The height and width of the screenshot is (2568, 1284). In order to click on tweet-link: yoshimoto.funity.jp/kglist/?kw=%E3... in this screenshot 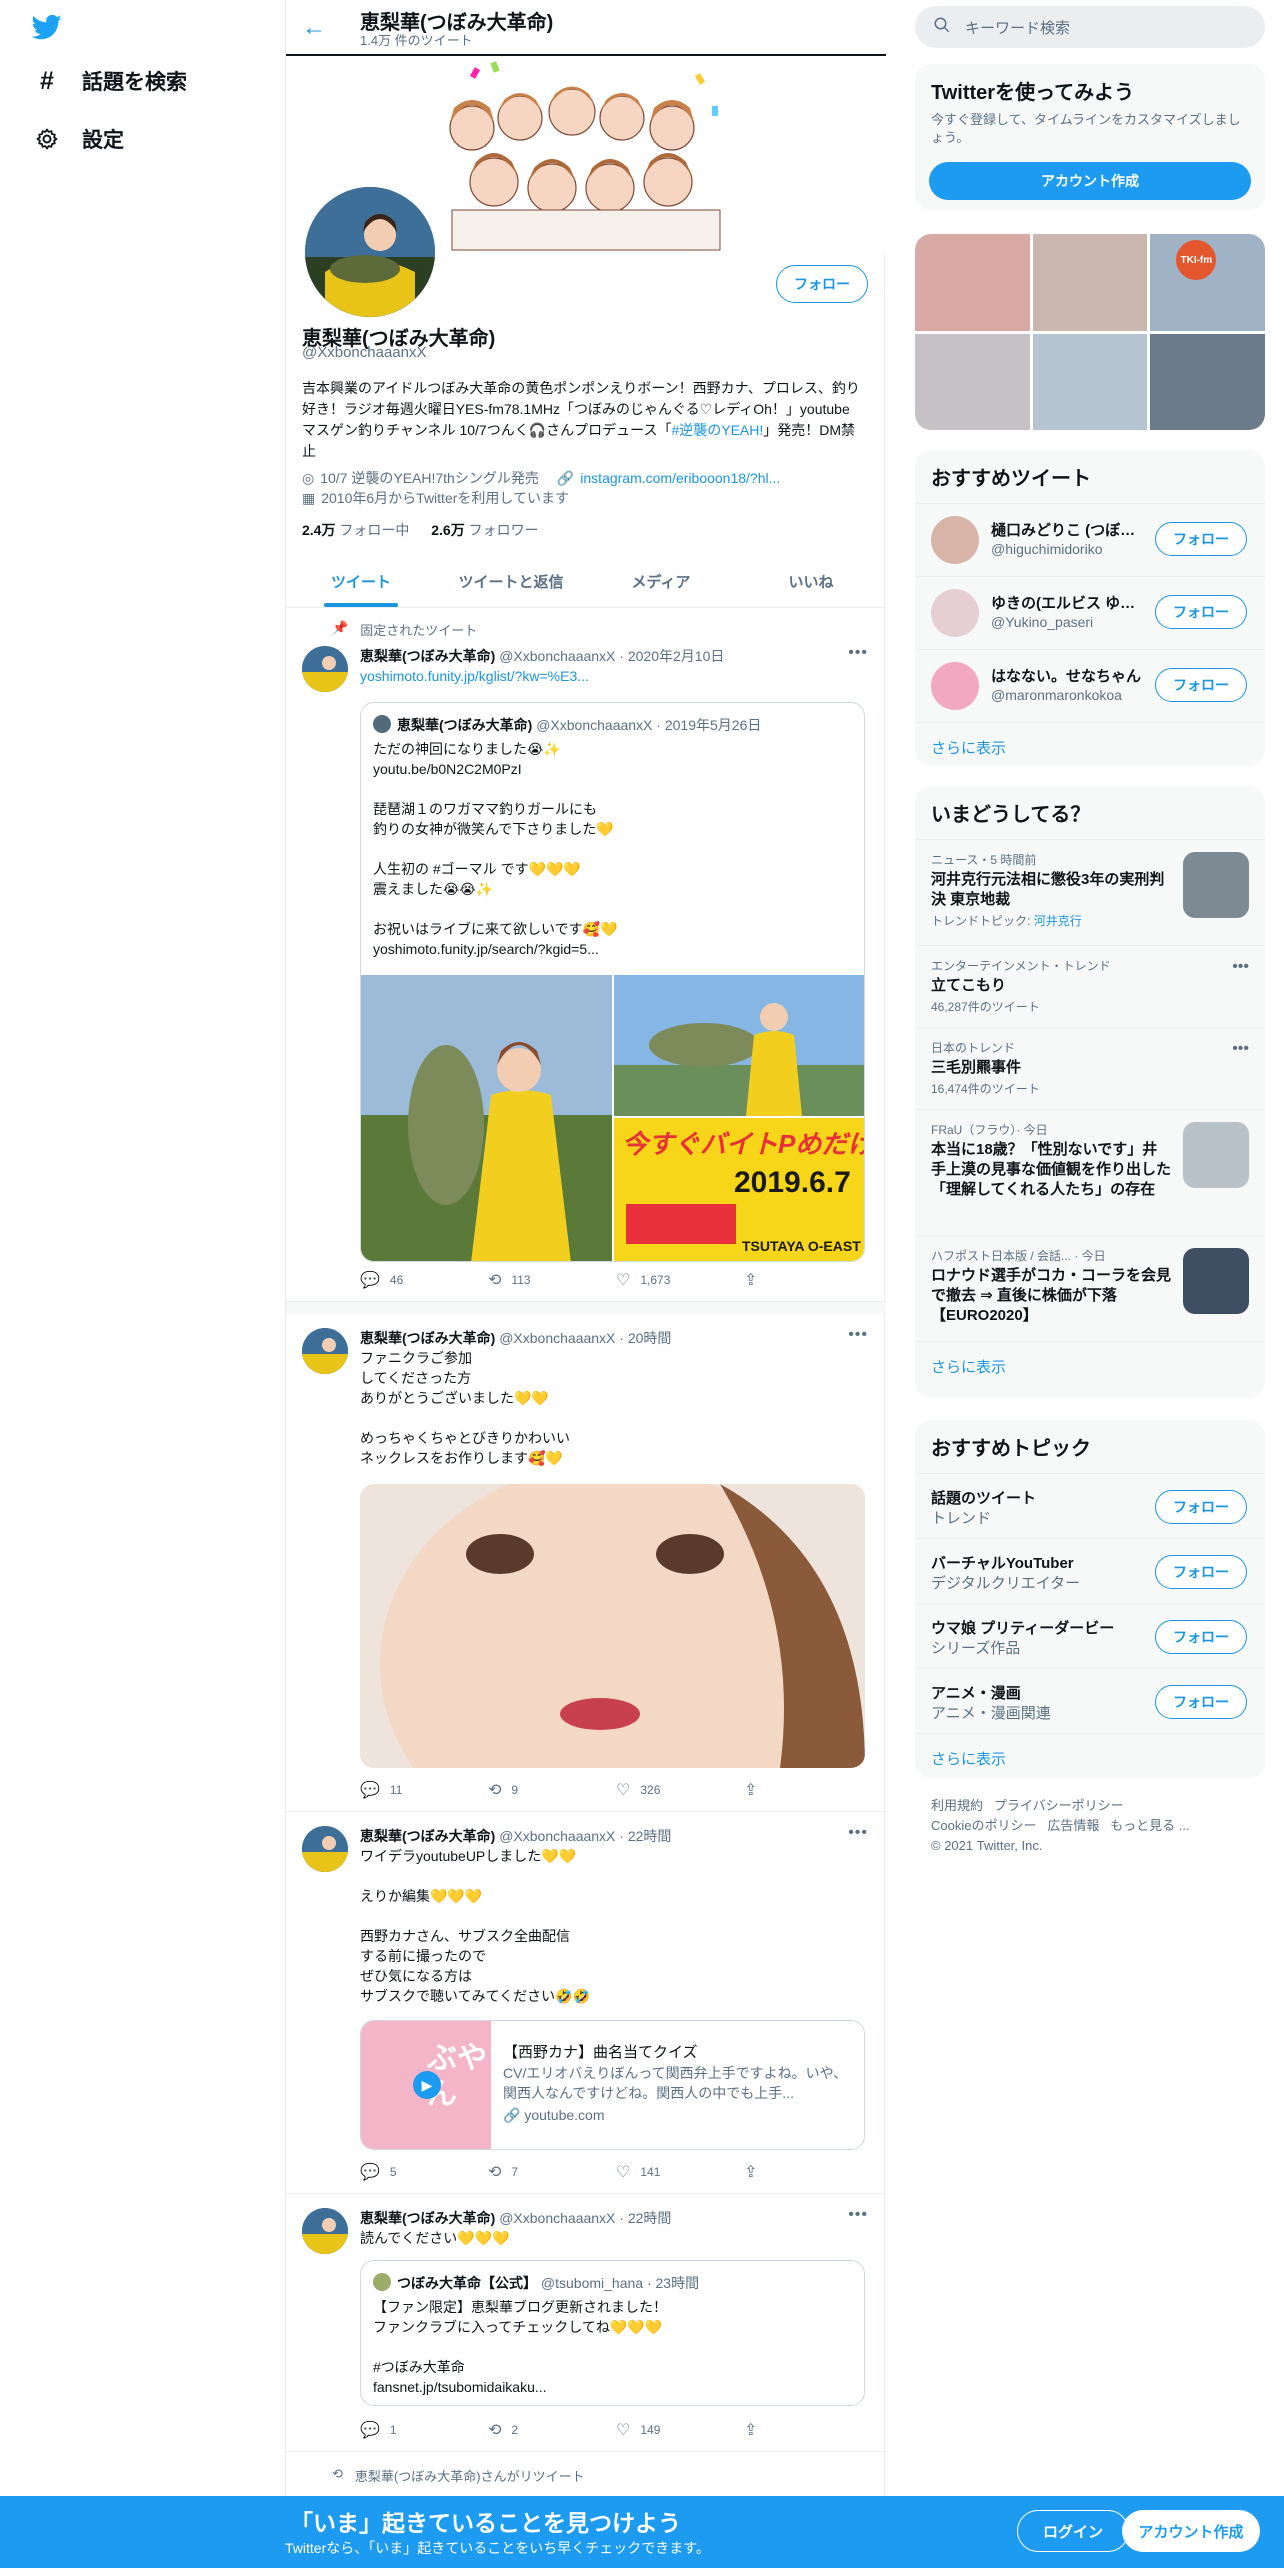, I will do `click(474, 676)`.